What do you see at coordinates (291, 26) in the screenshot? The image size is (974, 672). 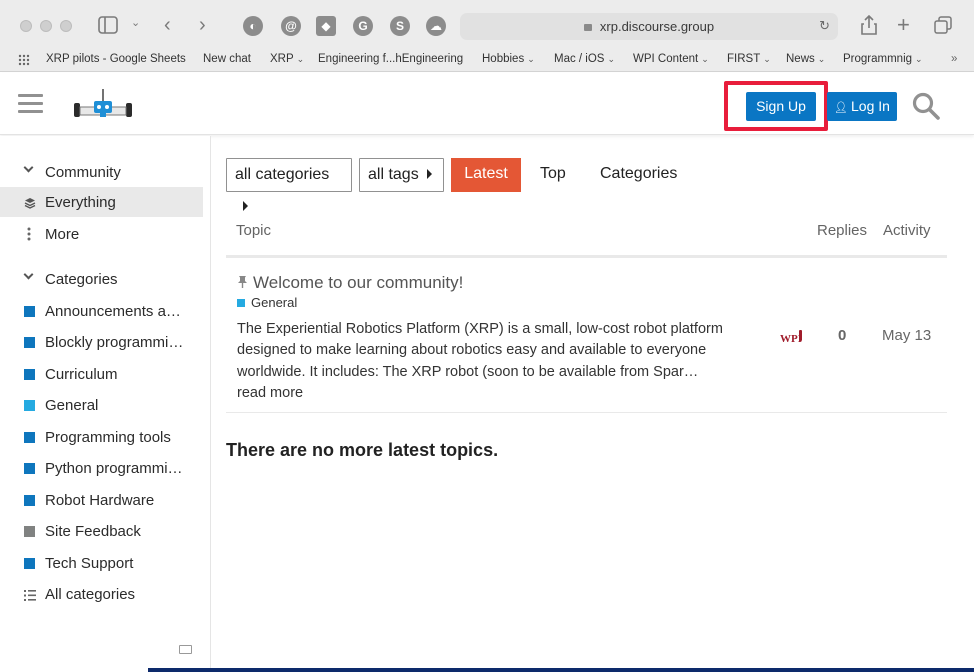 I see `at-sign-icon: @` at bounding box center [291, 26].